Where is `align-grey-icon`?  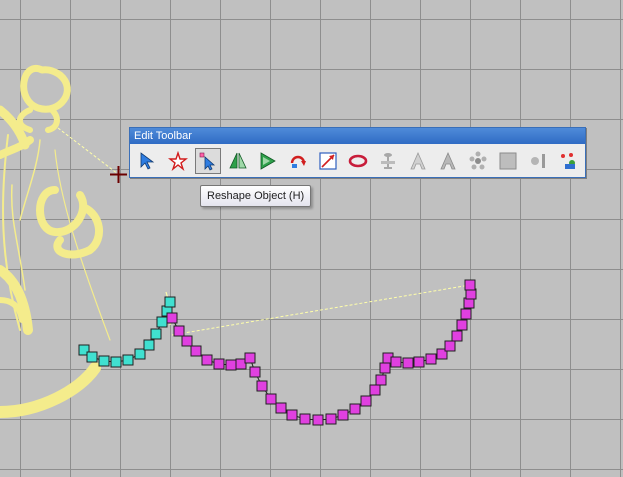
align-grey-icon is located at coordinates (388, 161).